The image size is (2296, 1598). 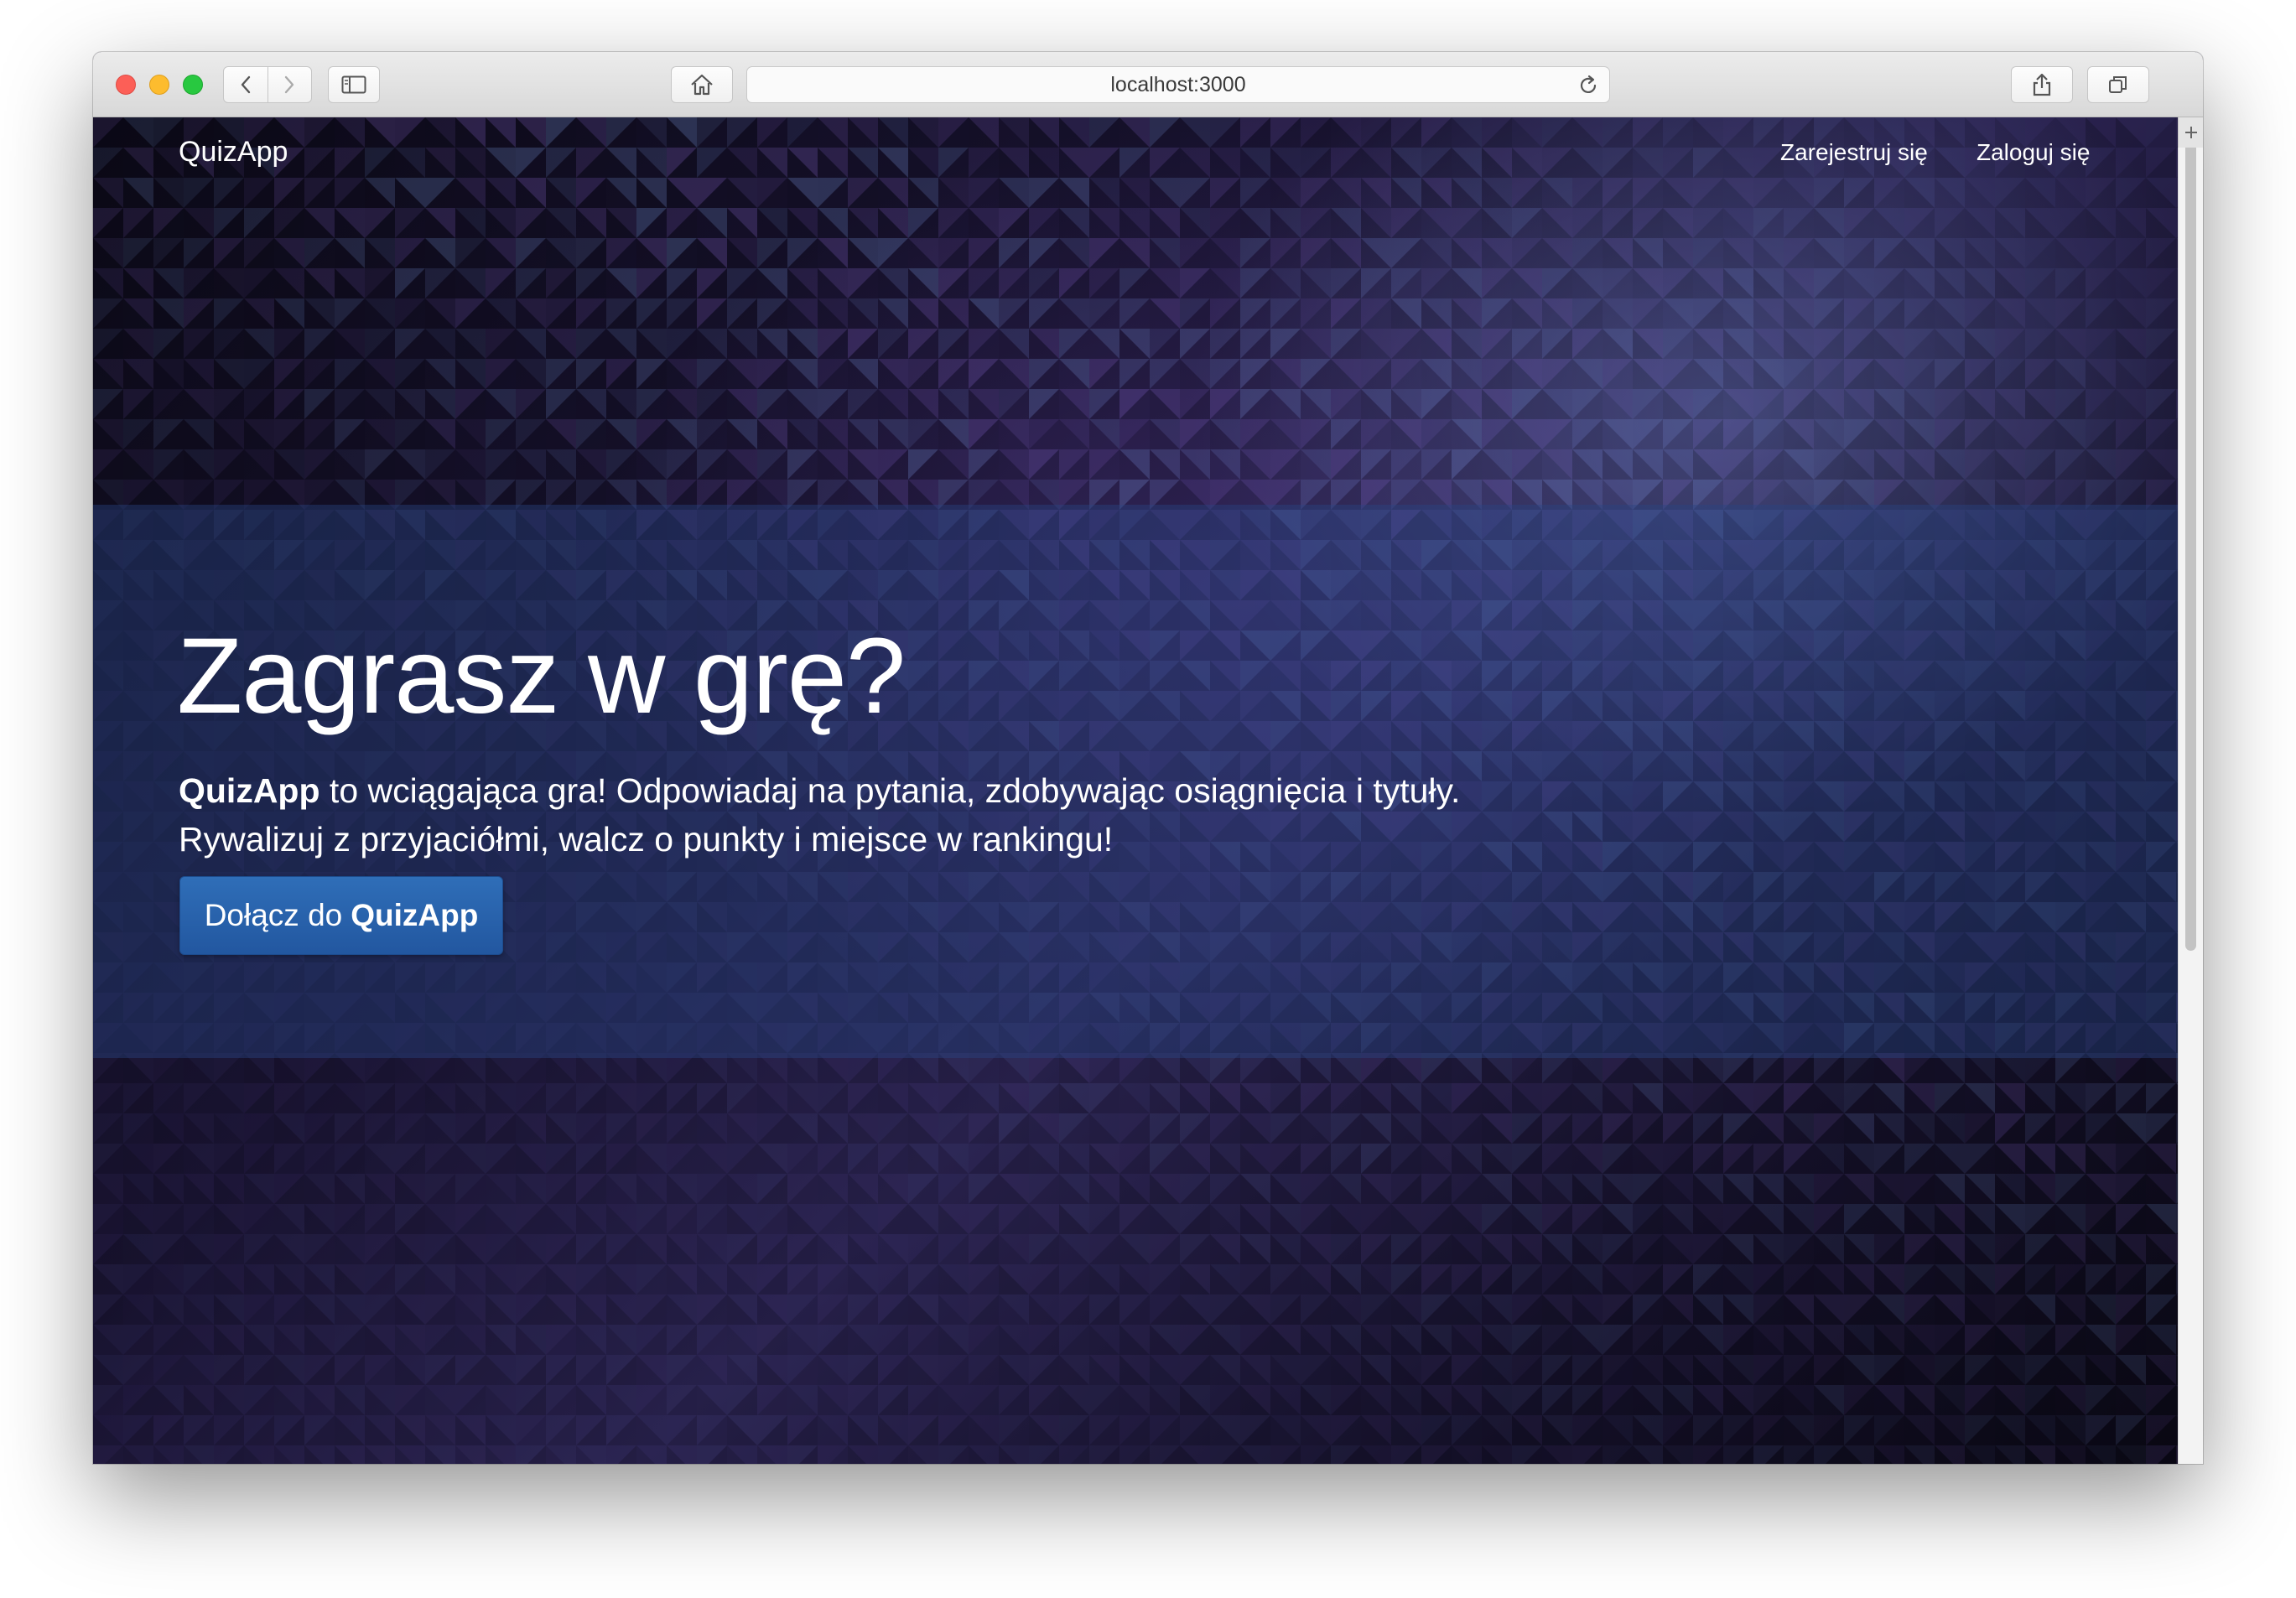 I want to click on back-chevron-icon, so click(x=245, y=84).